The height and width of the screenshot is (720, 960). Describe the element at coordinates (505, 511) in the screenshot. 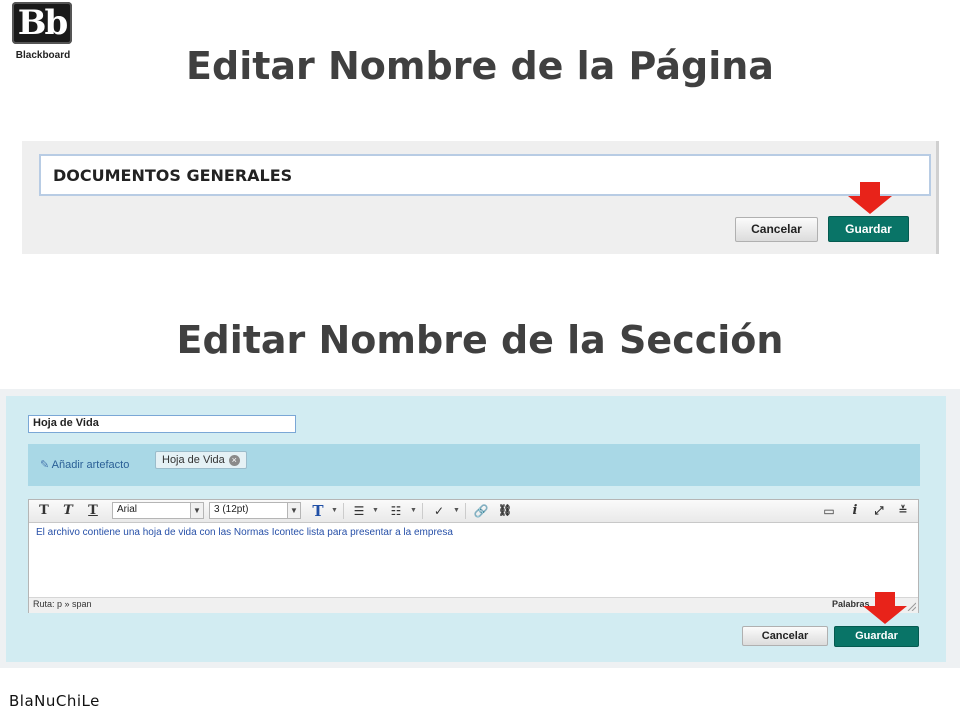

I see `unlink-icon: ⛓` at that location.